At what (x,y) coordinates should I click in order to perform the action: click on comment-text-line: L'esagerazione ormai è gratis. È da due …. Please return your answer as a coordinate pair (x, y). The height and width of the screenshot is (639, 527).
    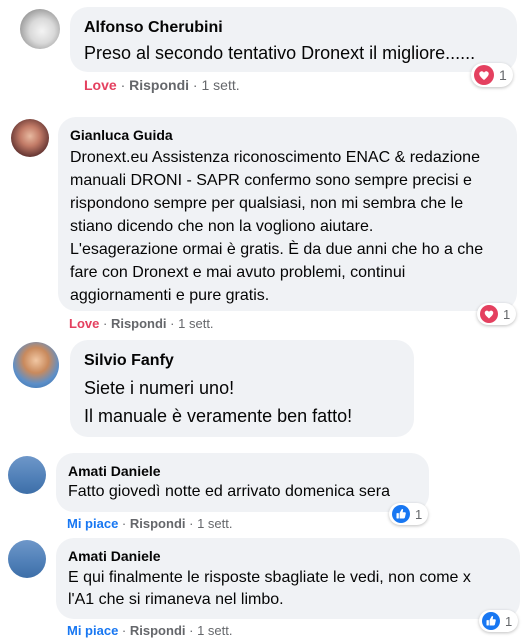
    Looking at the image, I should click on (277, 249).